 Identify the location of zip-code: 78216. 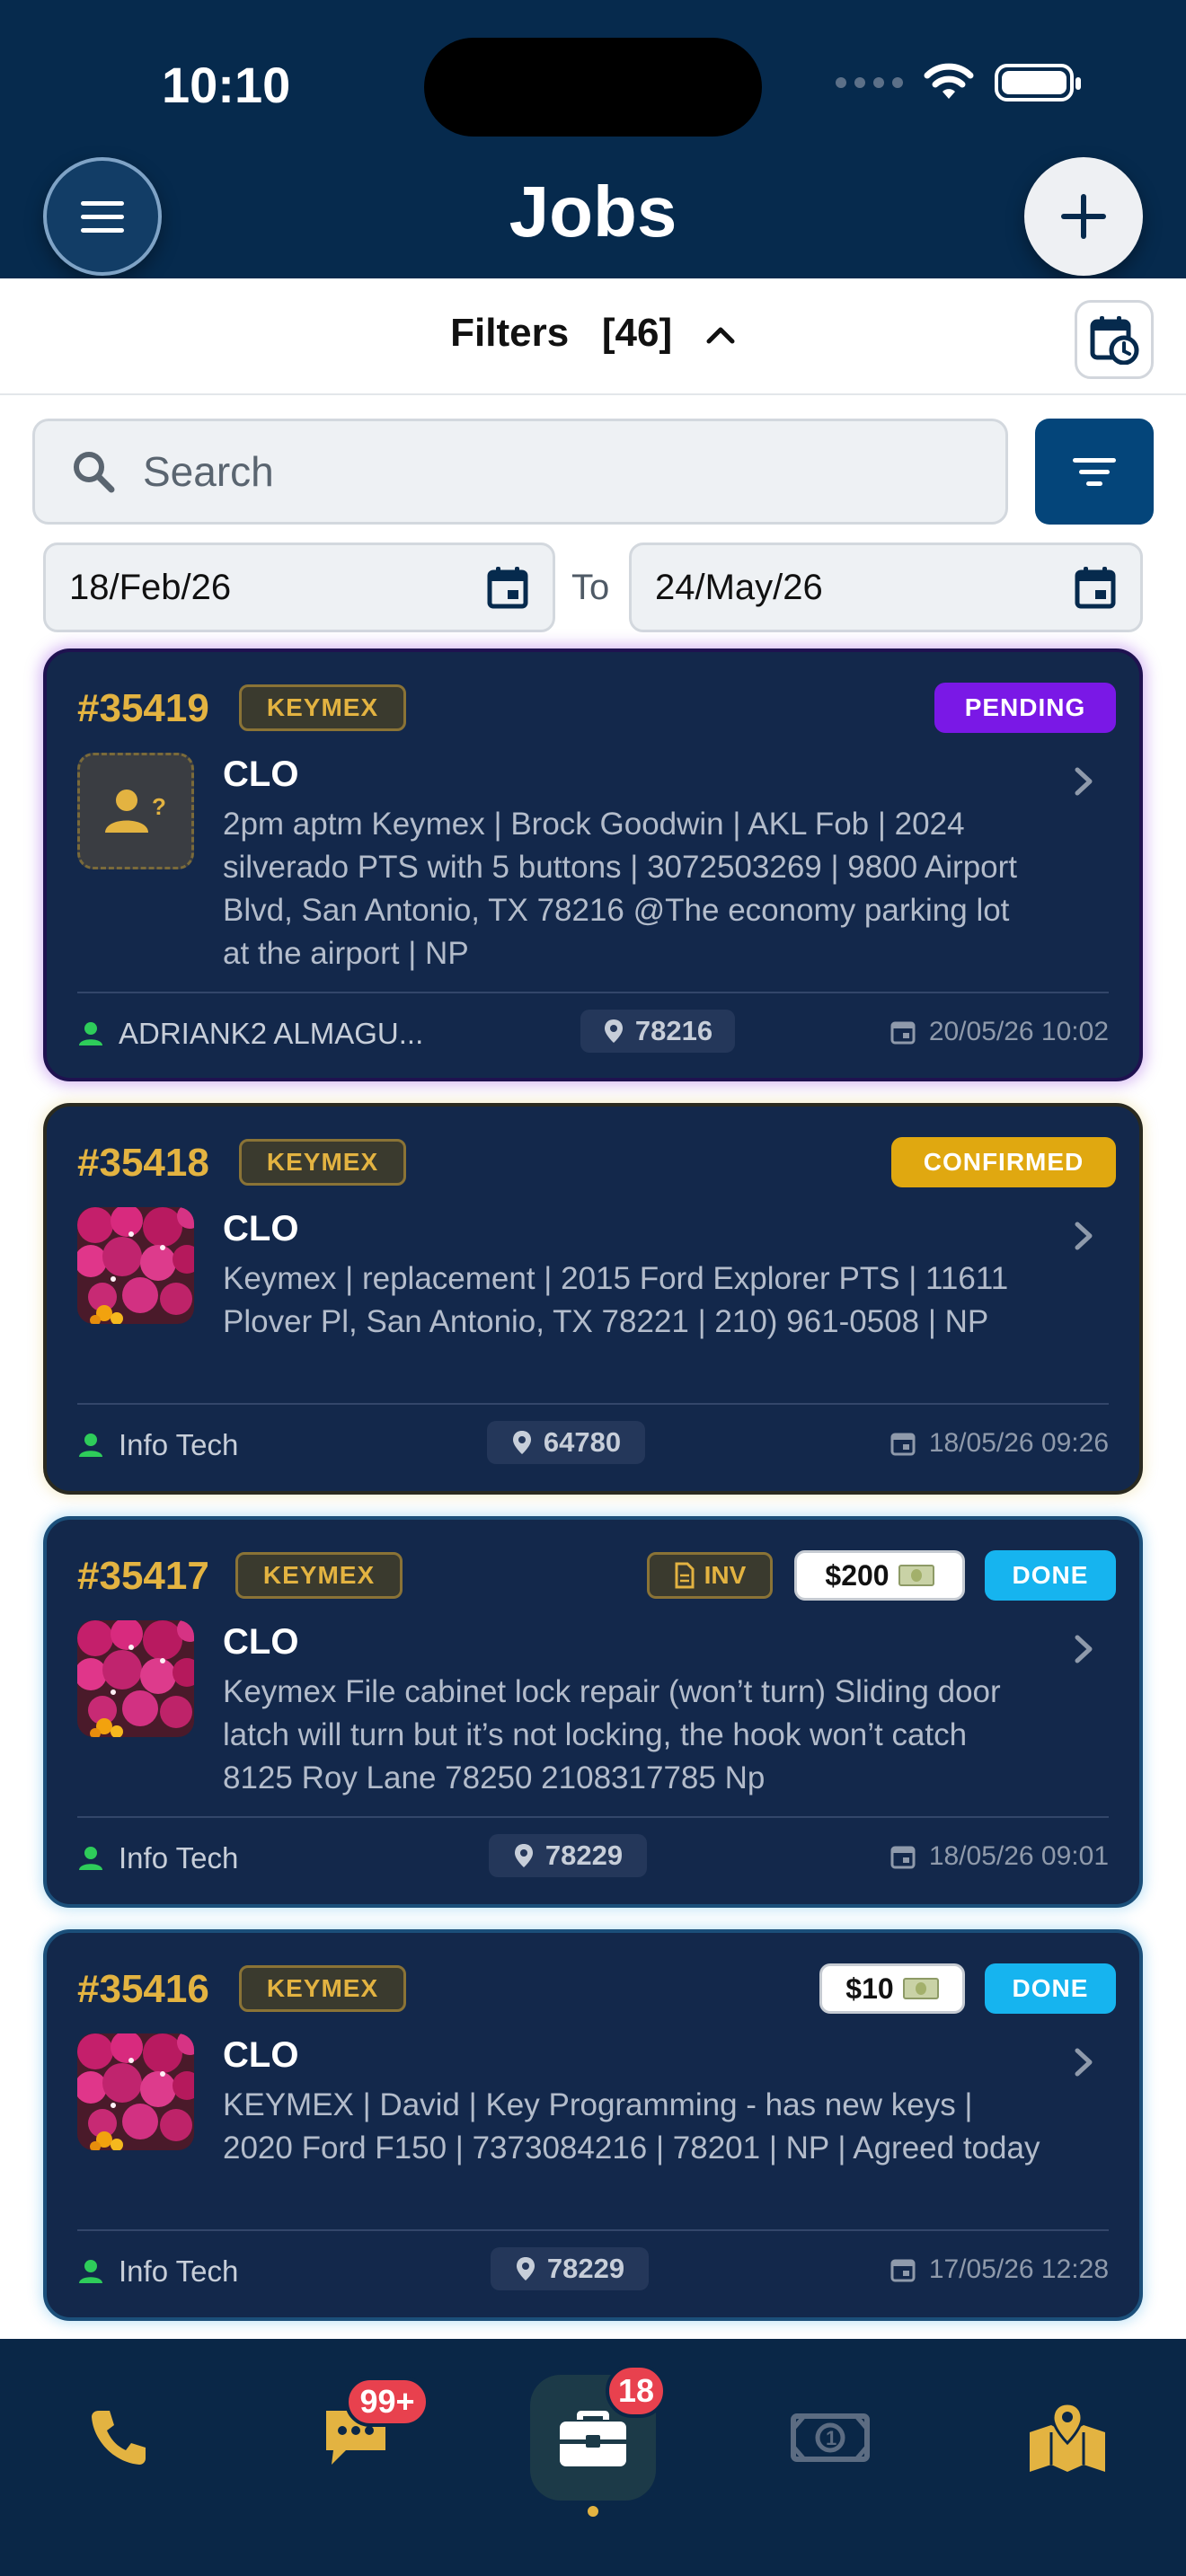
(673, 1030).